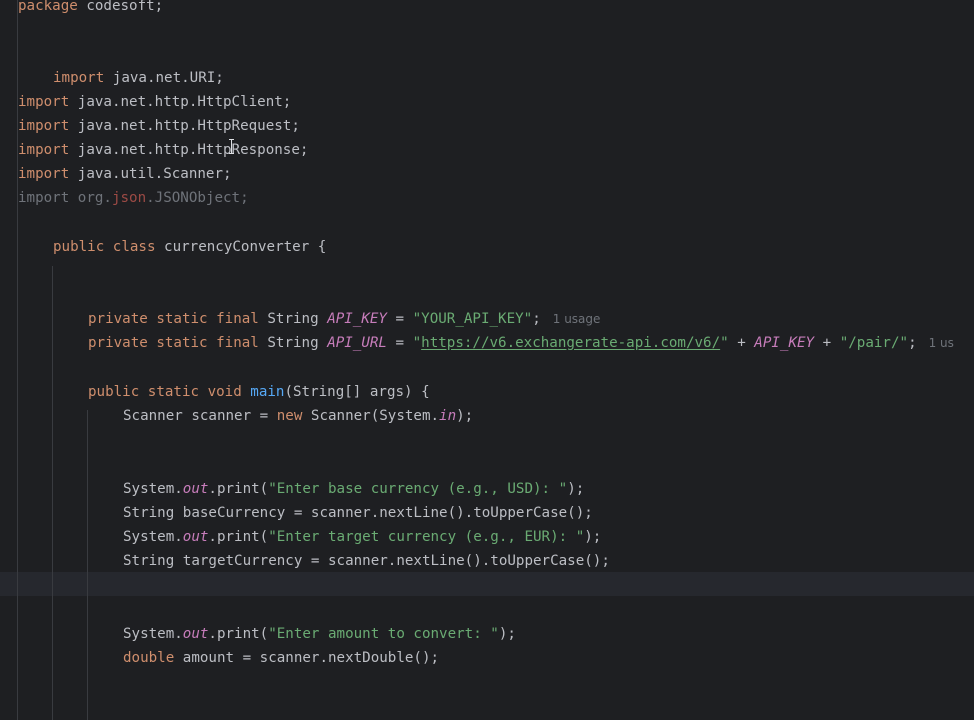 This screenshot has width=974, height=720. I want to click on string-literal: "YOUR_API_KEY", so click(472, 319).